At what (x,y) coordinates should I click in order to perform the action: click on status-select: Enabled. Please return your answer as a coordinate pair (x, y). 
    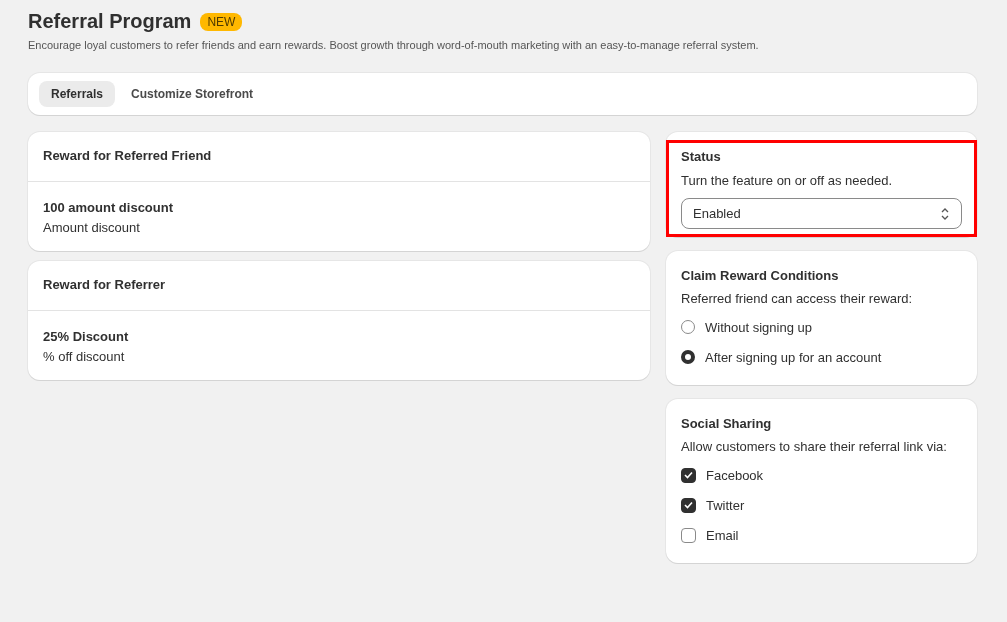
    Looking at the image, I should click on (821, 213).